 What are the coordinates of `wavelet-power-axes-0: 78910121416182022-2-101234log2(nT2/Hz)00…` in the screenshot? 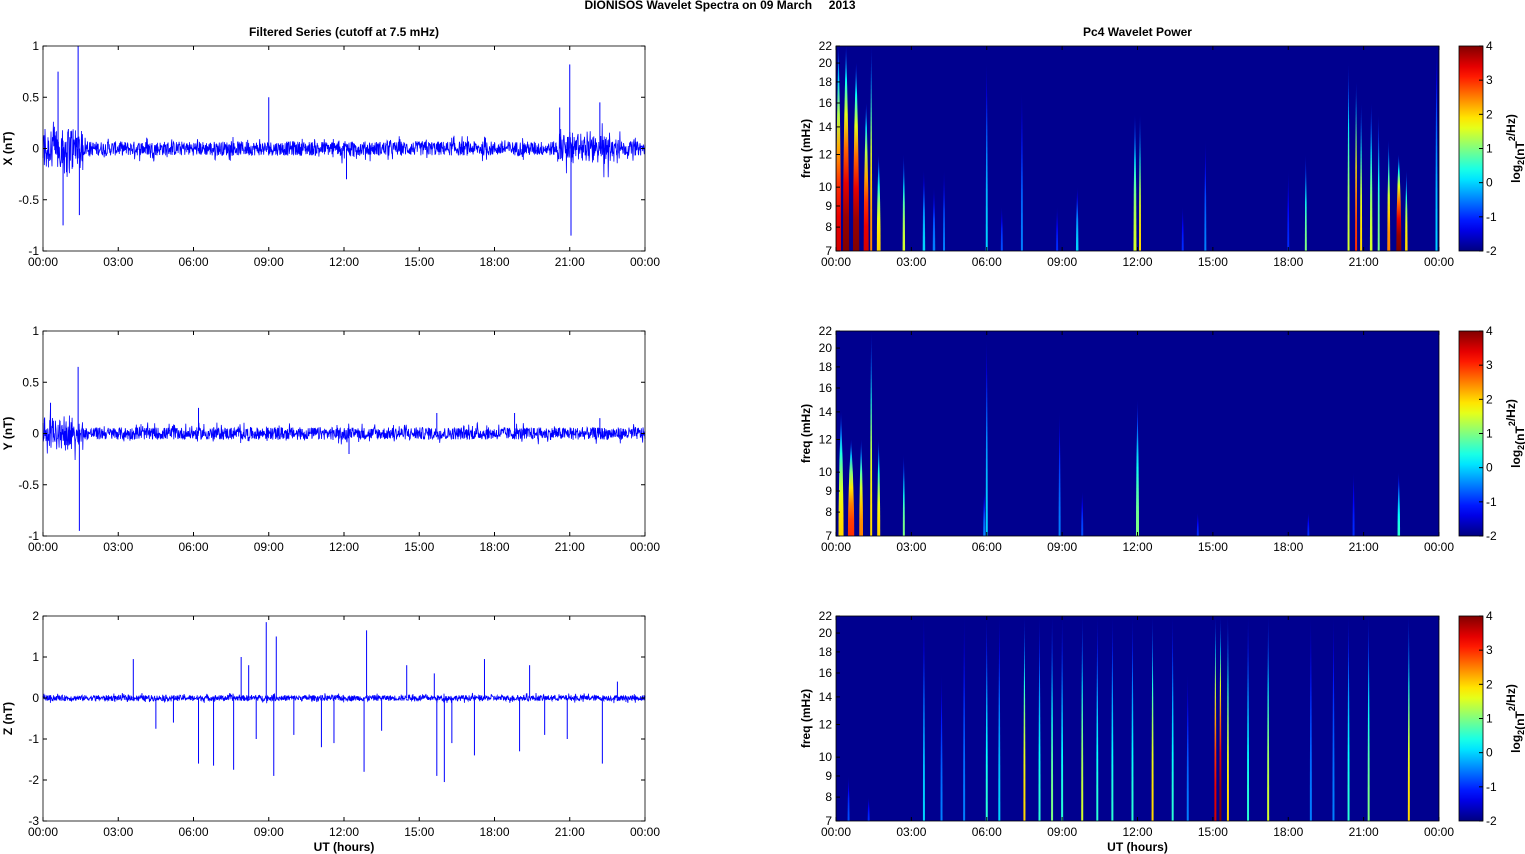 It's located at (1162, 147).